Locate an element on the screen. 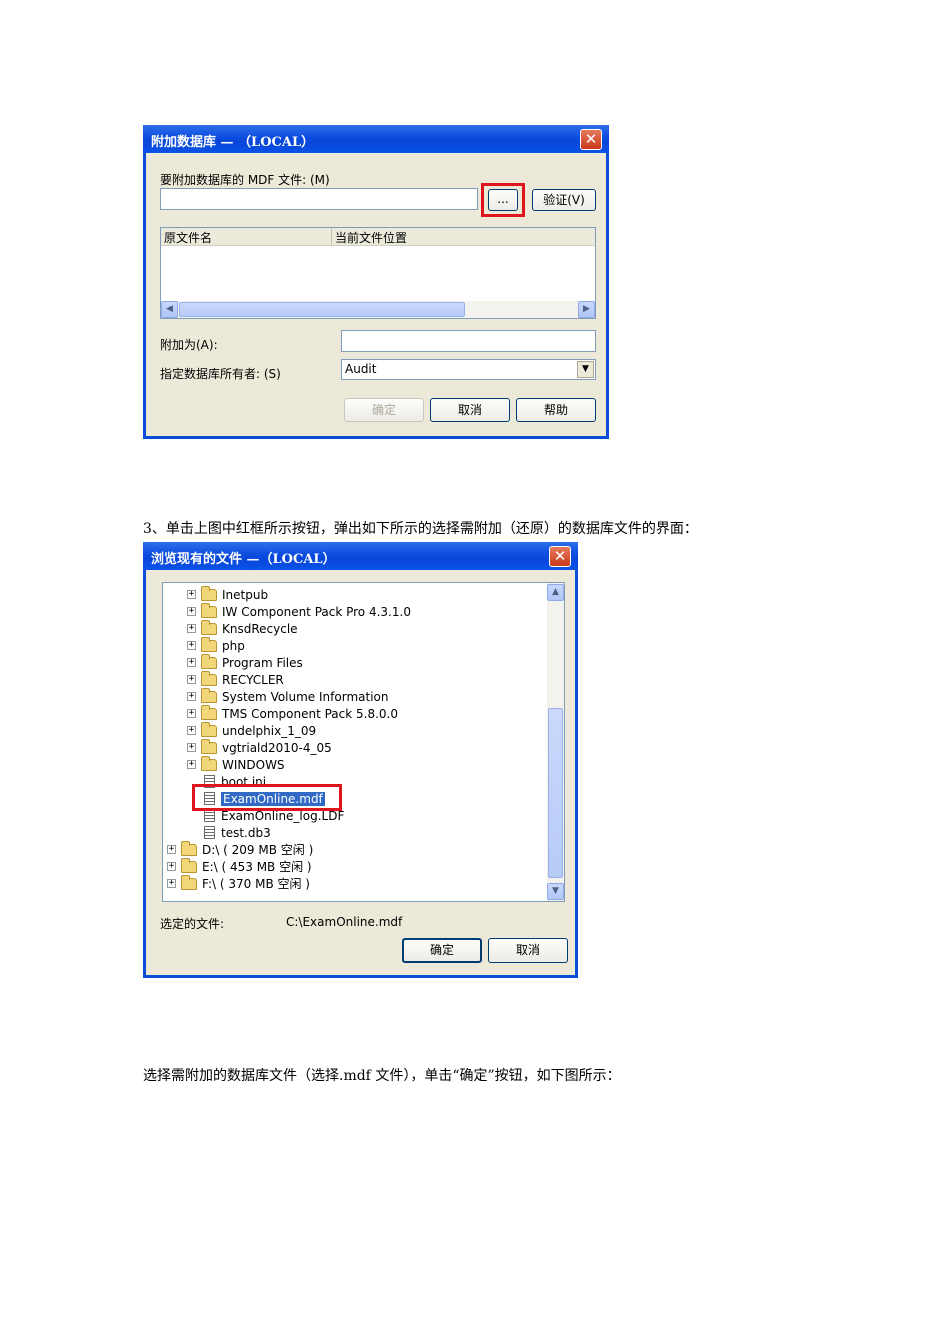 The width and height of the screenshot is (950, 1344). chevron-down-icon: ▼ is located at coordinates (585, 369).